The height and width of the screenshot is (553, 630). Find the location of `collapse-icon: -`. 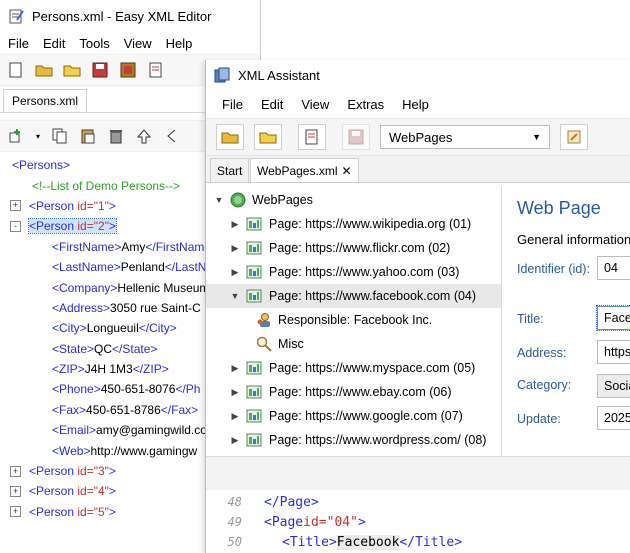

collapse-icon: - is located at coordinates (15, 226).